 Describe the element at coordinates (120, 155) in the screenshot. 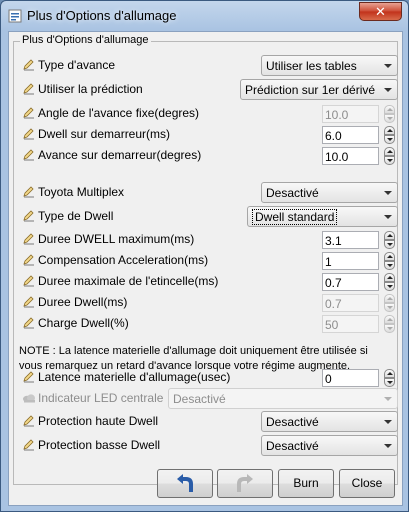

I see `row-label: Avance sur demarreur(degres)` at that location.